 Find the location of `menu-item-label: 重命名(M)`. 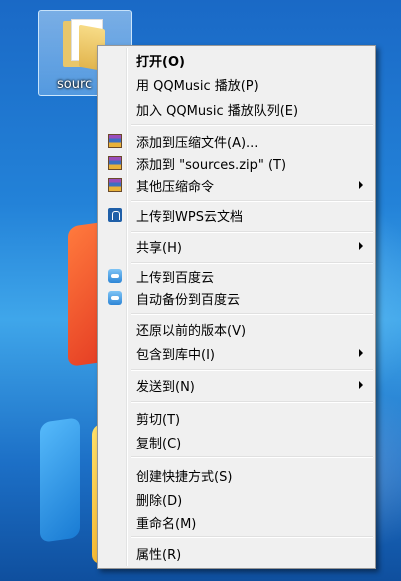

menu-item-label: 重命名(M) is located at coordinates (166, 524).